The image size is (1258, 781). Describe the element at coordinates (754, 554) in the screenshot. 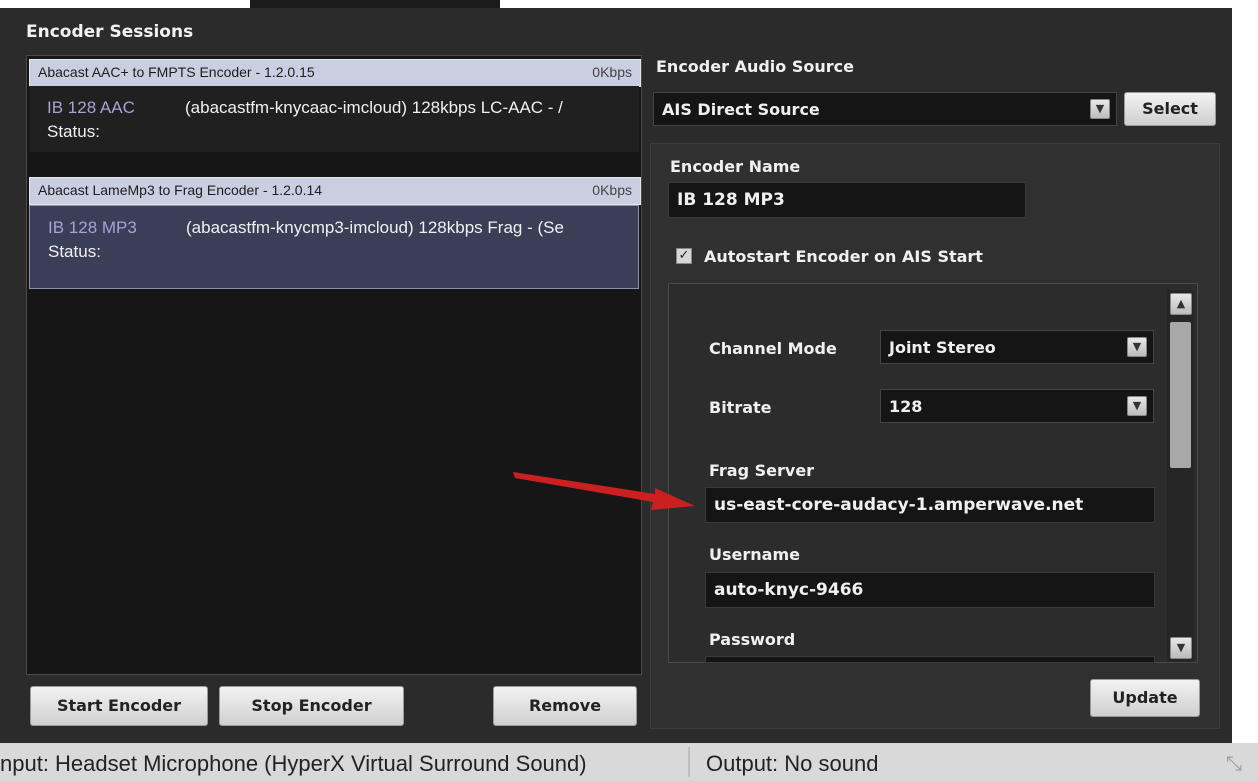

I see `username-label: Username` at that location.